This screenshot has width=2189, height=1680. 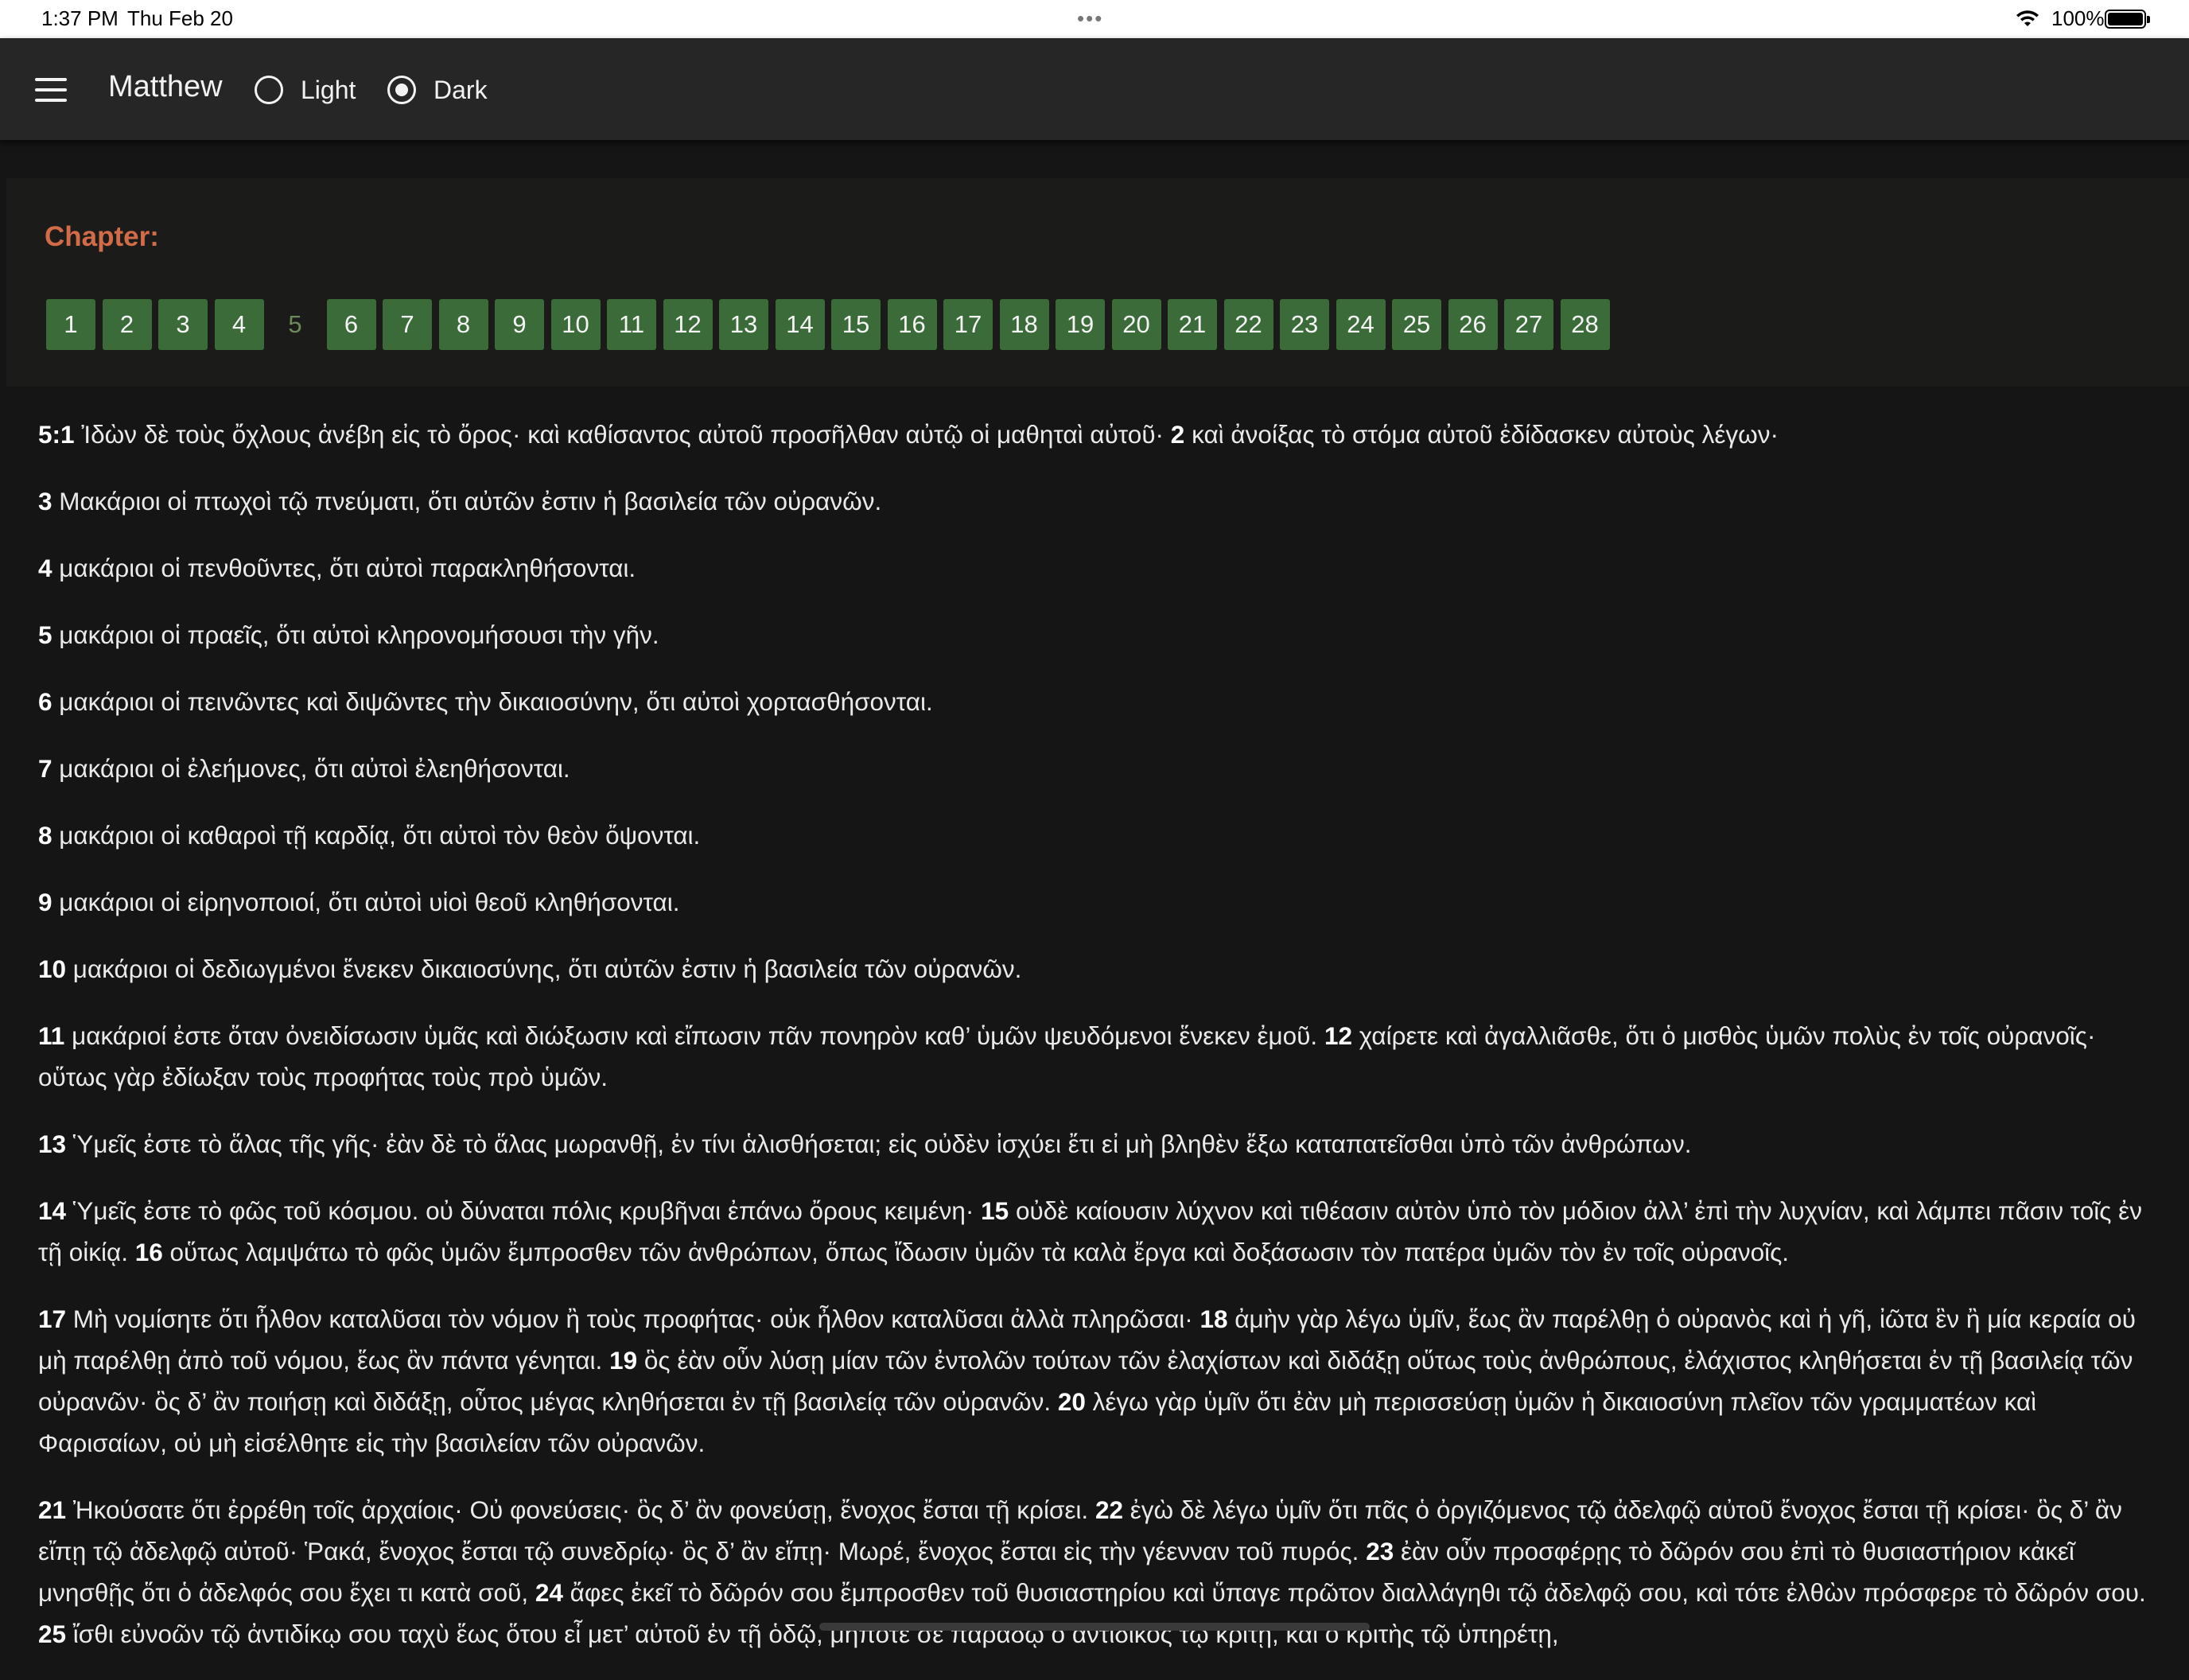 What do you see at coordinates (1361, 324) in the screenshot?
I see `chapter-button-24: 24` at bounding box center [1361, 324].